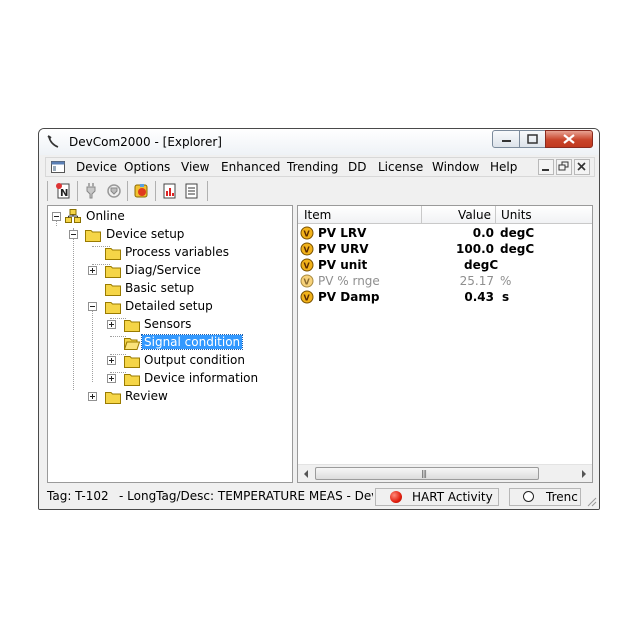 This screenshot has height=640, width=640. Describe the element at coordinates (546, 167) in the screenshot. I see `child-minimize-button` at that location.